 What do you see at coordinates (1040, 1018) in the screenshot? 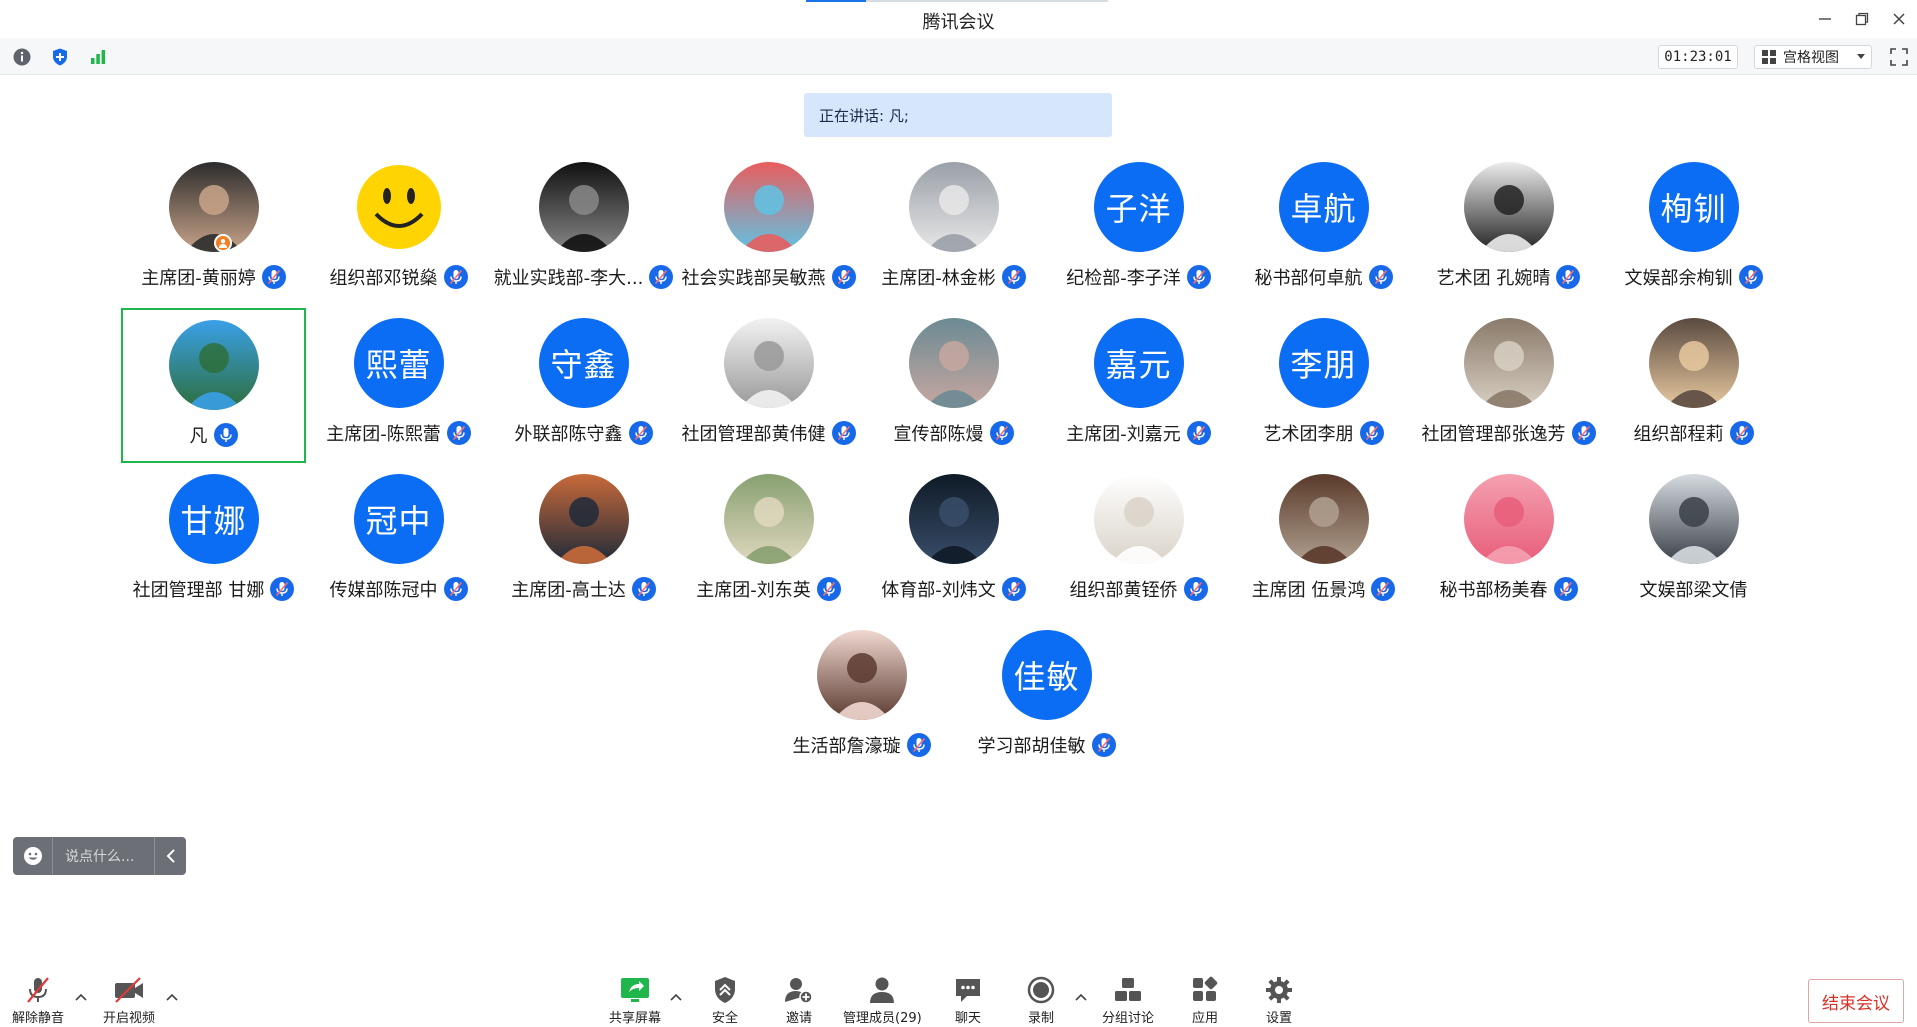
I see `record-label: 录制` at bounding box center [1040, 1018].